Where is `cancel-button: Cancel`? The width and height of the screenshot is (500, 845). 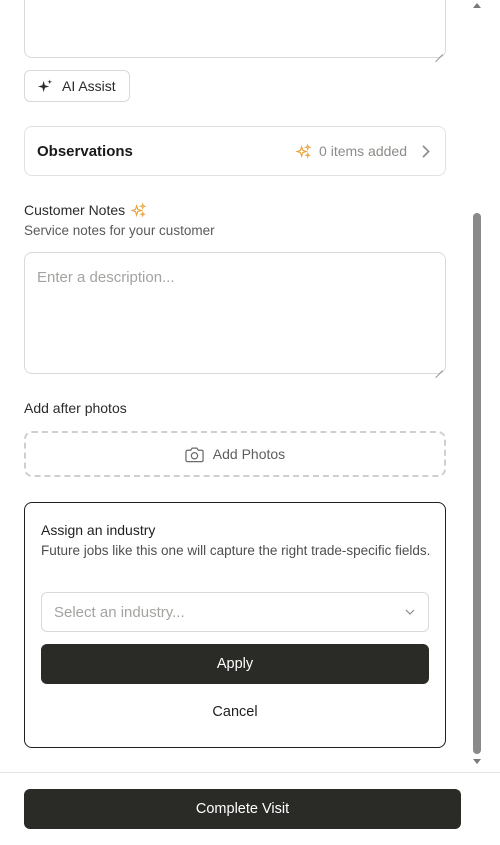
cancel-button: Cancel is located at coordinates (235, 712).